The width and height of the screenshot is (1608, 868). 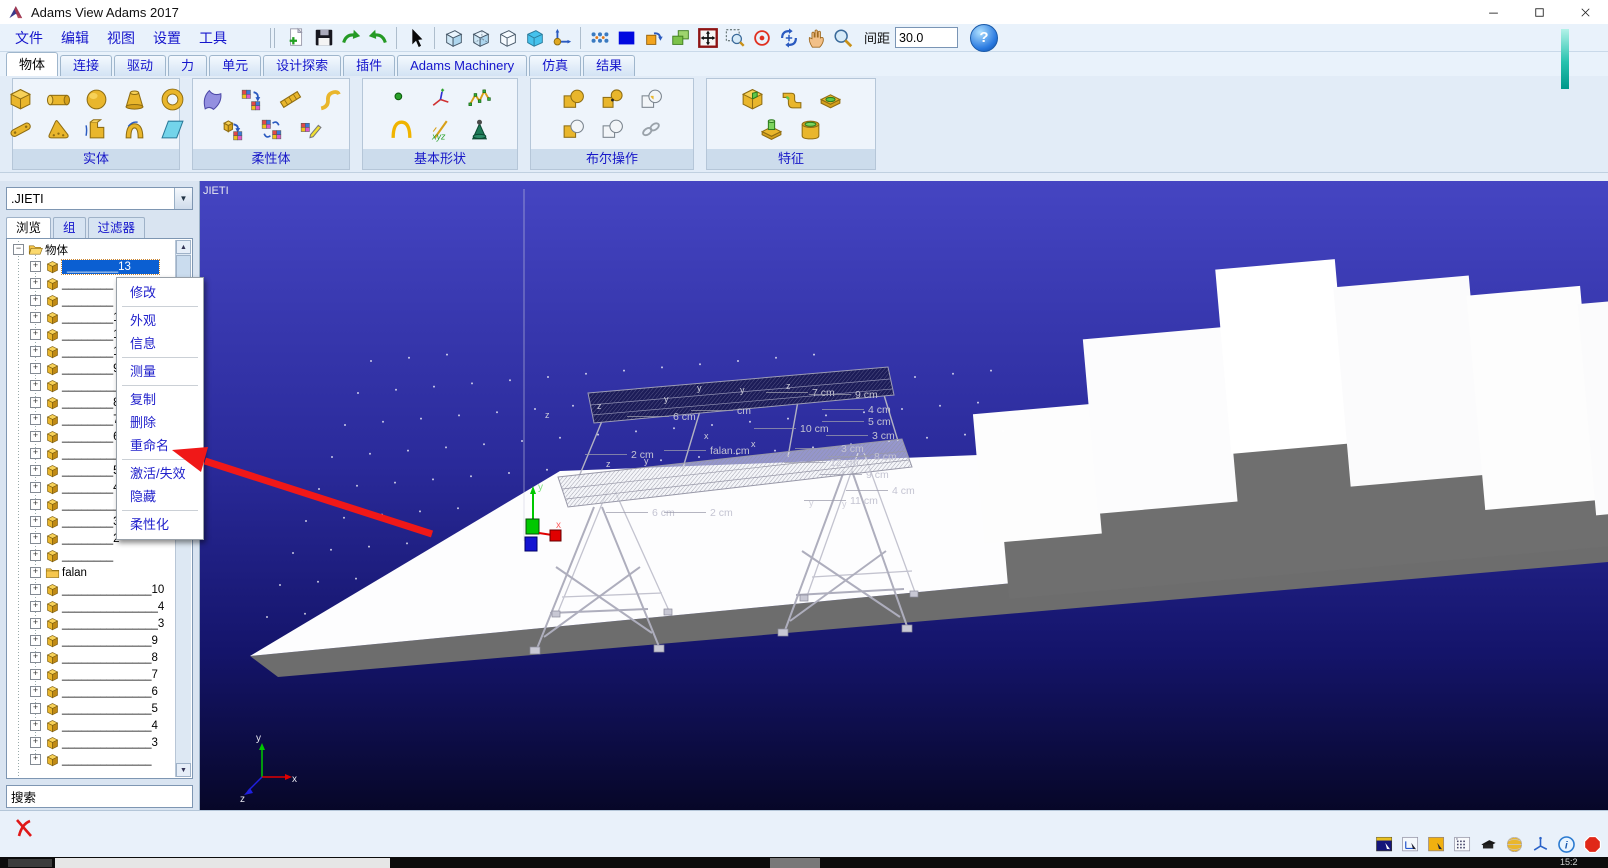 I want to click on arc-button, so click(x=401, y=129).